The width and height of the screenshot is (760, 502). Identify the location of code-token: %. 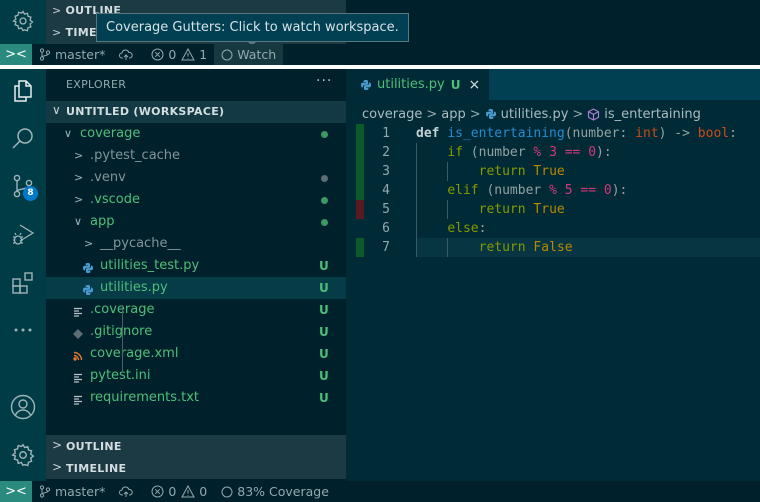
(553, 190).